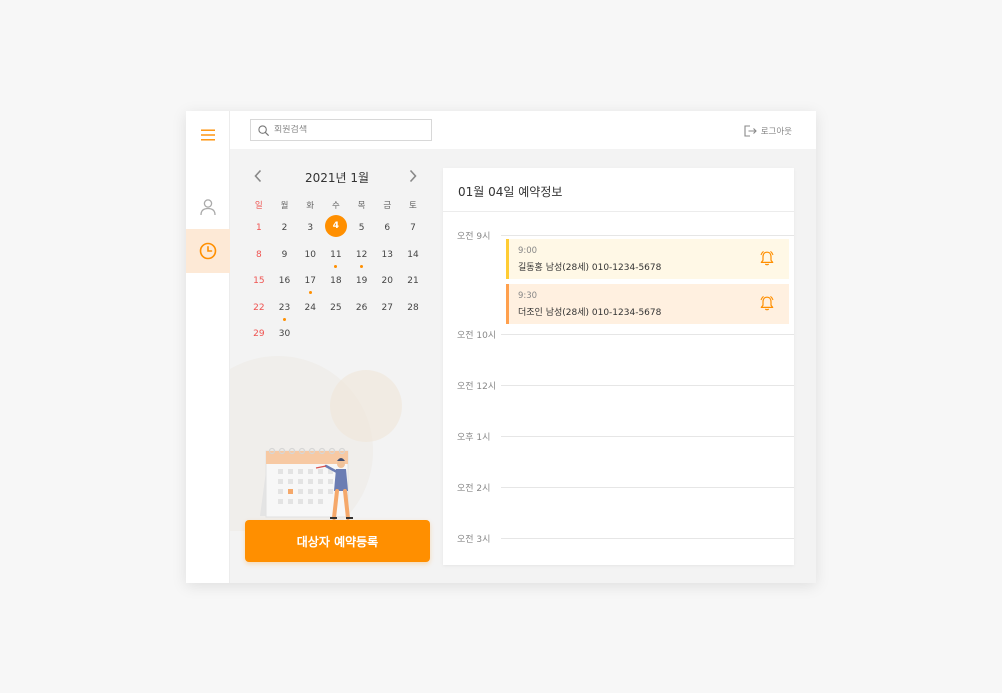  I want to click on calendar-day: 26, so click(362, 308).